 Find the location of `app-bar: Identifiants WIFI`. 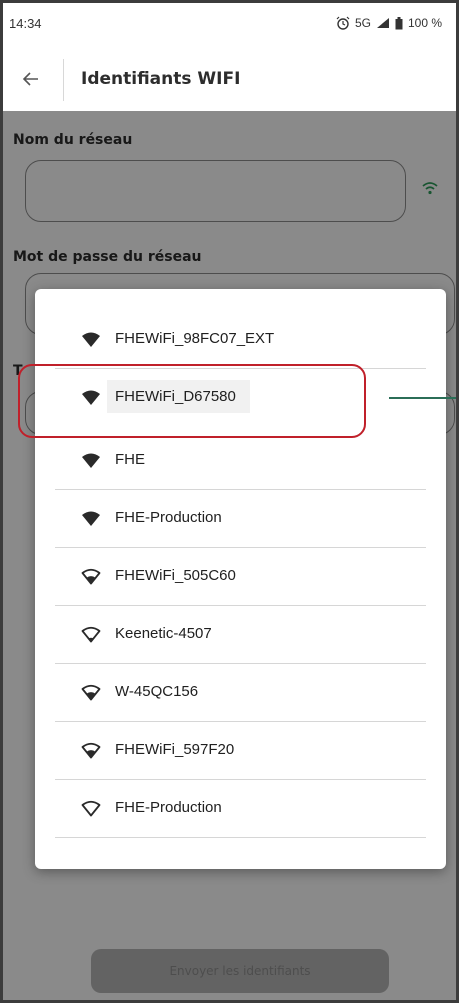

app-bar: Identifiants WIFI is located at coordinates (229, 80).